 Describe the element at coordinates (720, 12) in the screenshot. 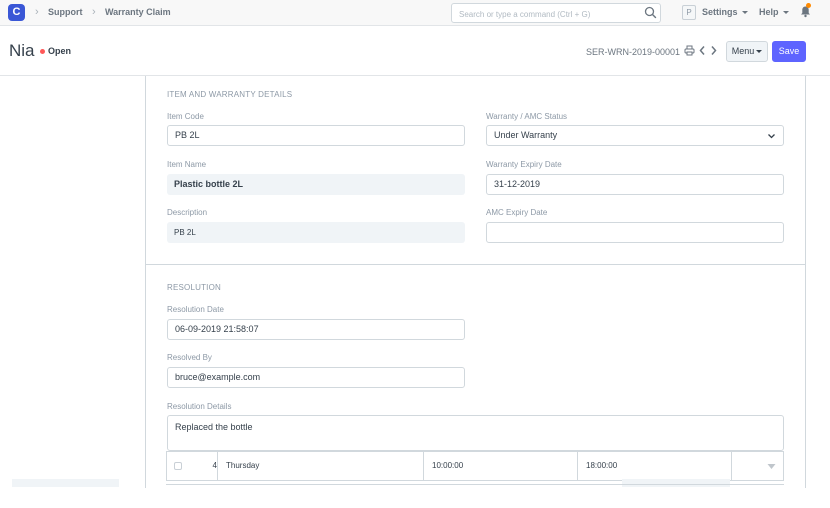

I see `settings-label: Settings` at that location.